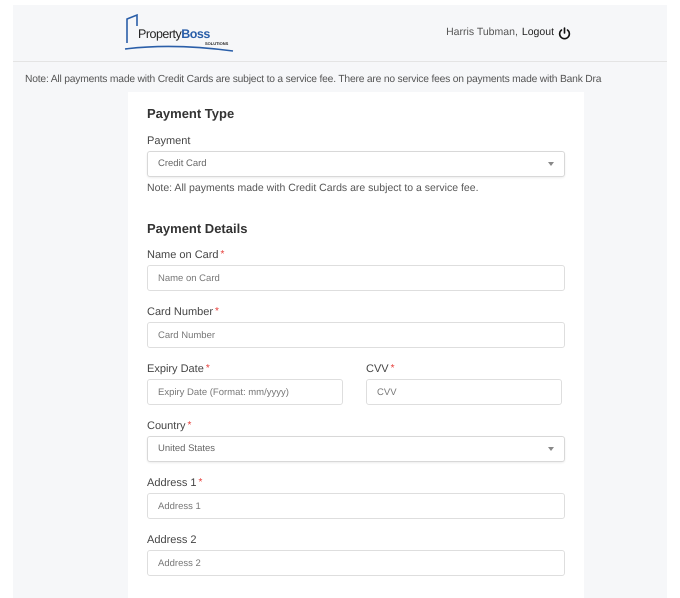 Image resolution: width=680 pixels, height=598 pixels. What do you see at coordinates (174, 34) in the screenshot?
I see `logo-text: PropertyBoss` at bounding box center [174, 34].